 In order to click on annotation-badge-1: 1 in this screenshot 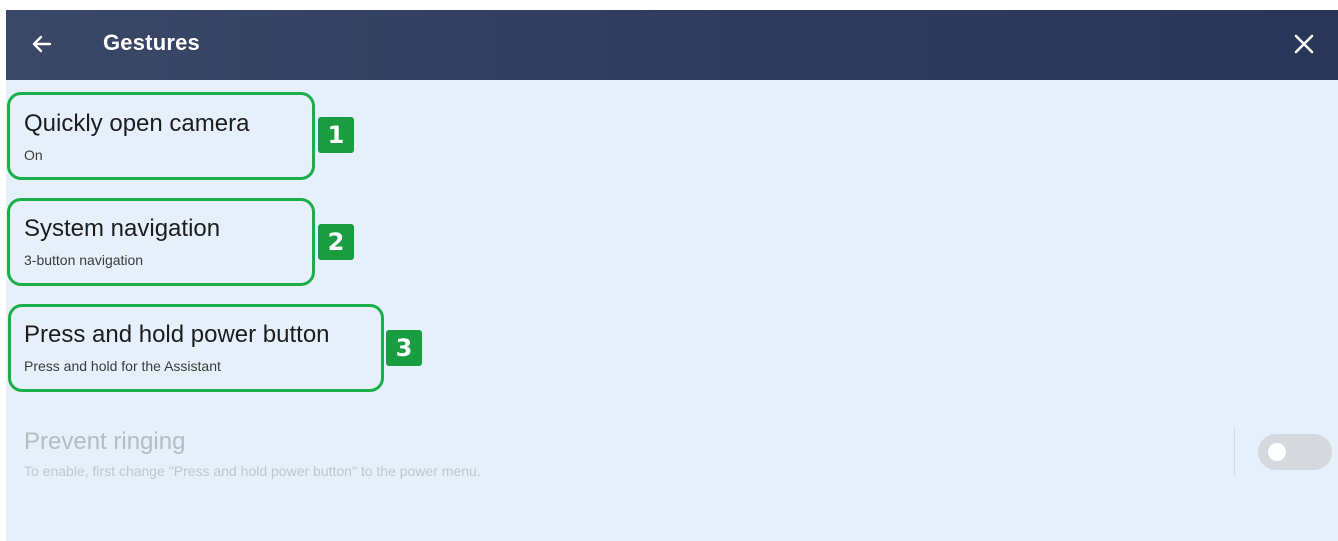, I will do `click(336, 135)`.